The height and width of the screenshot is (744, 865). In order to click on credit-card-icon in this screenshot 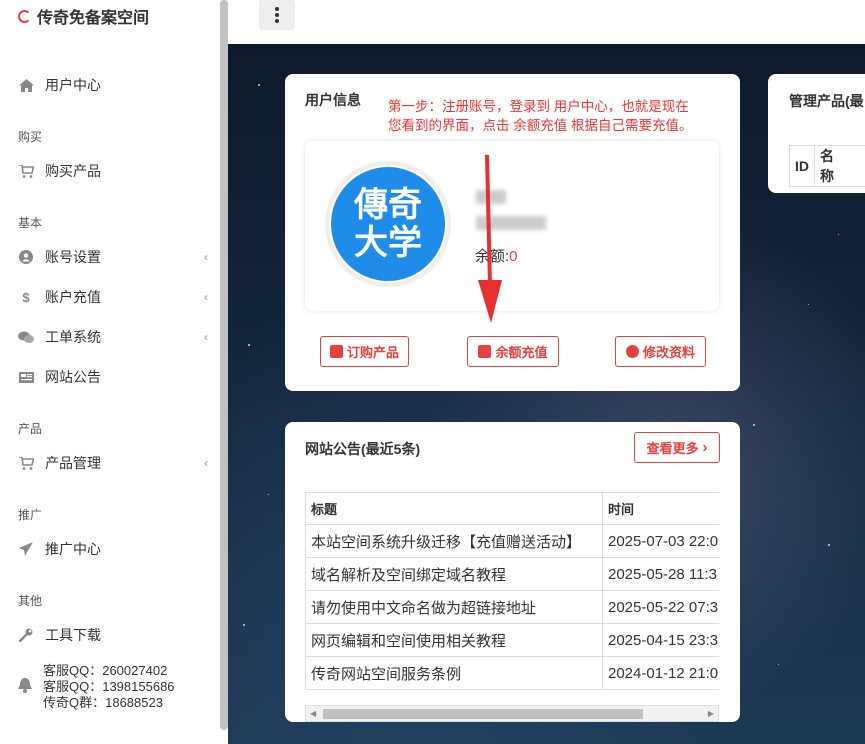, I will do `click(485, 351)`.